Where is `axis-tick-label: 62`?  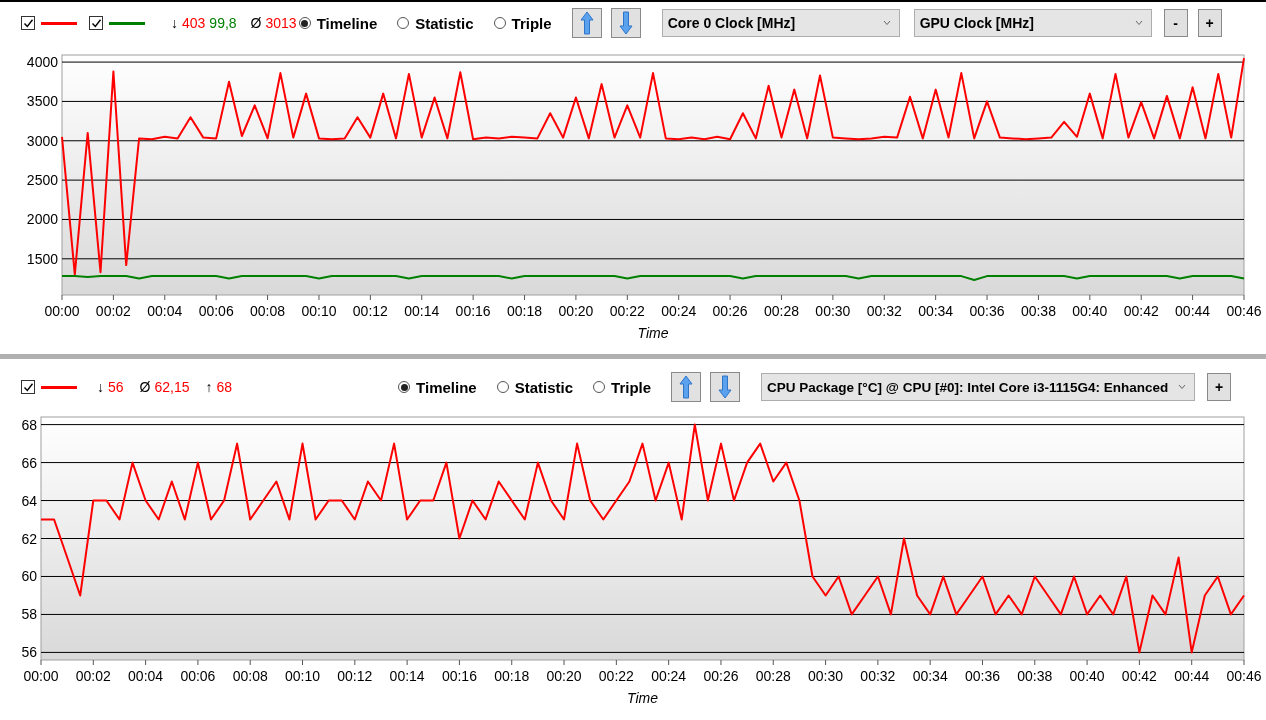 axis-tick-label: 62 is located at coordinates (29, 538).